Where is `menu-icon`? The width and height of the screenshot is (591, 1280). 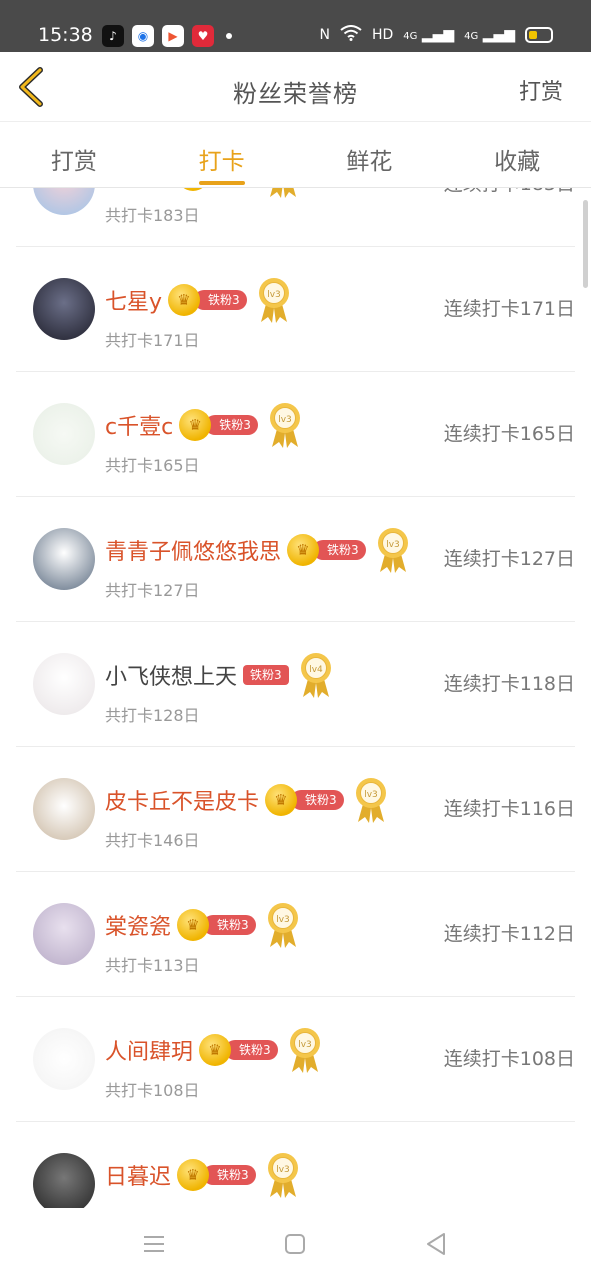 menu-icon is located at coordinates (154, 1244).